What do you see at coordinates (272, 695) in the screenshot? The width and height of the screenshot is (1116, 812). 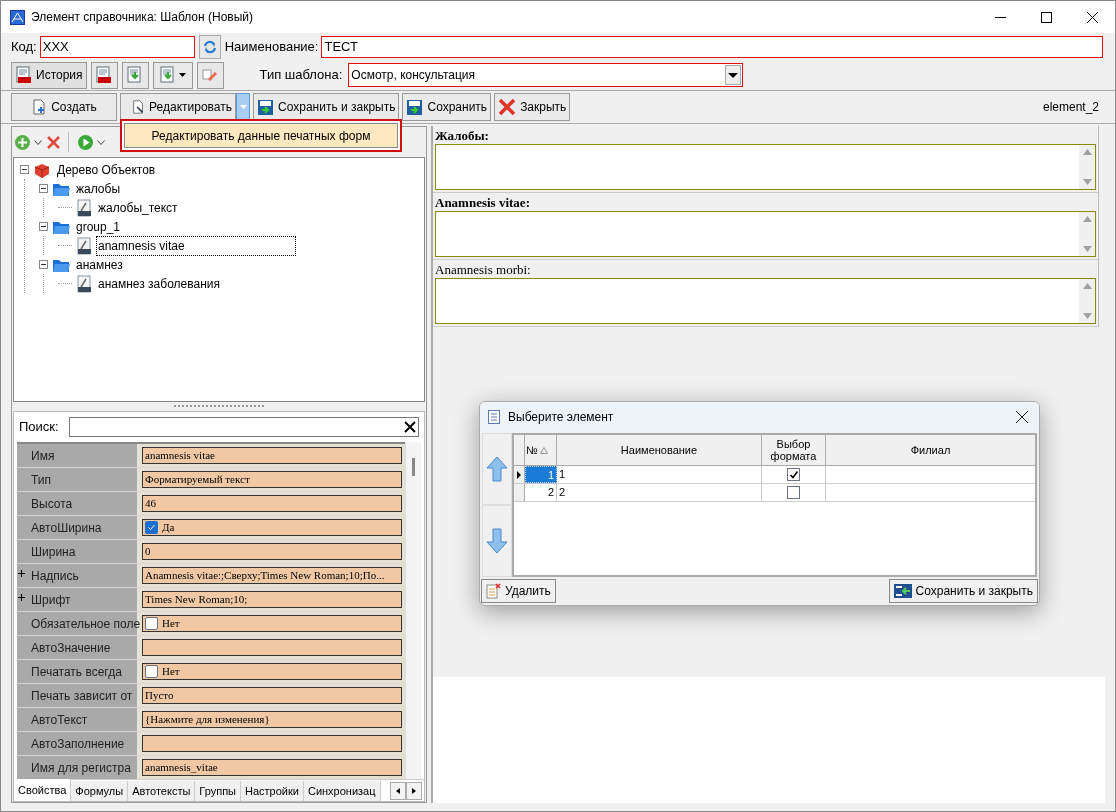 I see `property-value: Пусто` at bounding box center [272, 695].